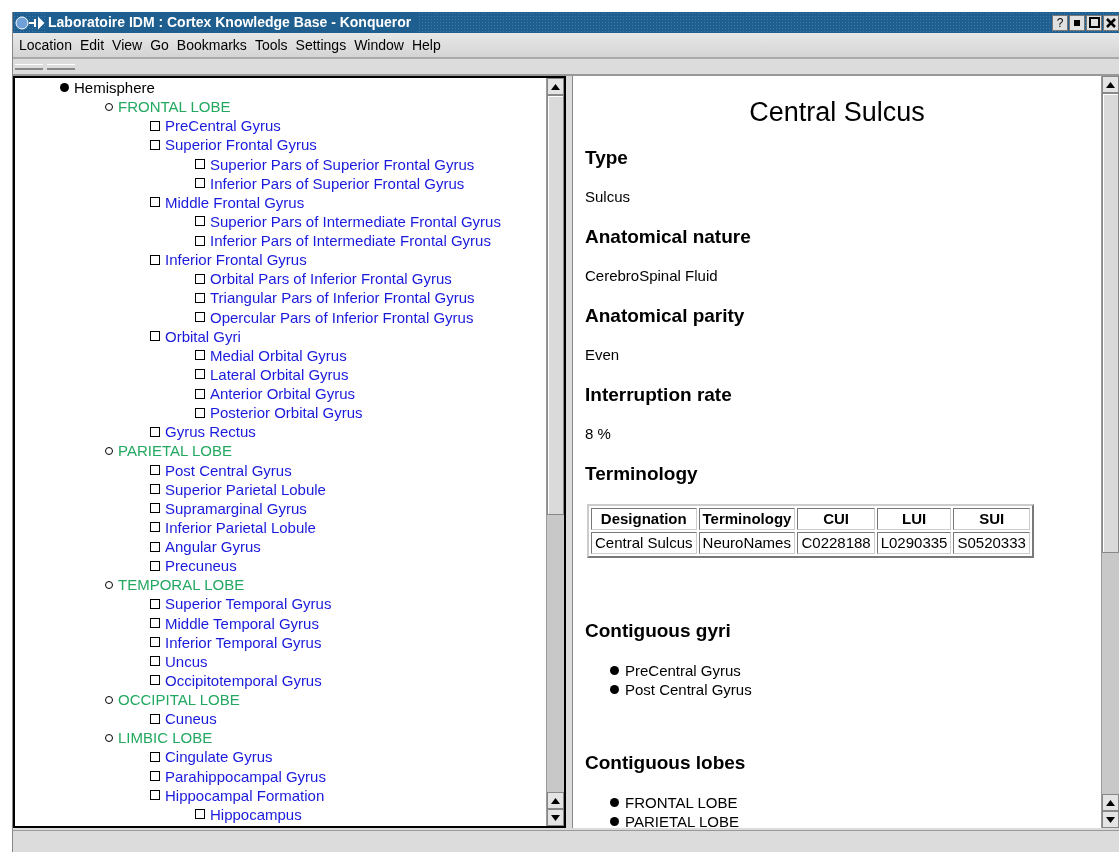 Image resolution: width=1119 pixels, height=852 pixels. What do you see at coordinates (191, 719) in the screenshot?
I see `tree-link: Cuneus` at bounding box center [191, 719].